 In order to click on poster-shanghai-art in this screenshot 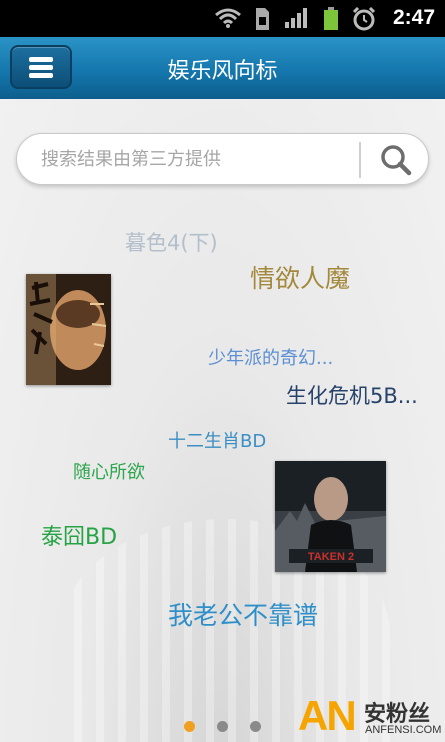, I will do `click(68, 329)`.